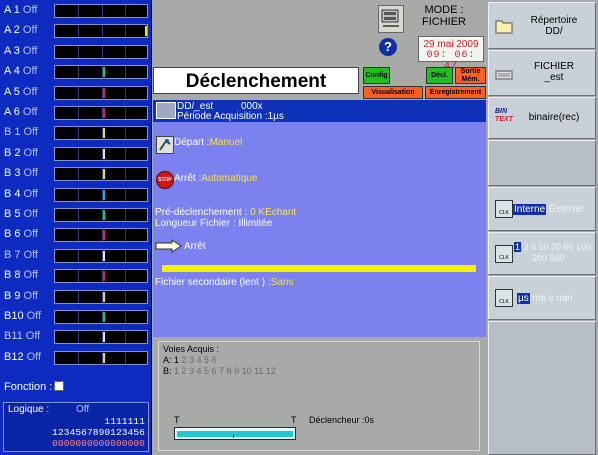 The image size is (598, 455). Describe the element at coordinates (165, 180) in the screenshot. I see `stop-trigger-icon: STOP` at that location.